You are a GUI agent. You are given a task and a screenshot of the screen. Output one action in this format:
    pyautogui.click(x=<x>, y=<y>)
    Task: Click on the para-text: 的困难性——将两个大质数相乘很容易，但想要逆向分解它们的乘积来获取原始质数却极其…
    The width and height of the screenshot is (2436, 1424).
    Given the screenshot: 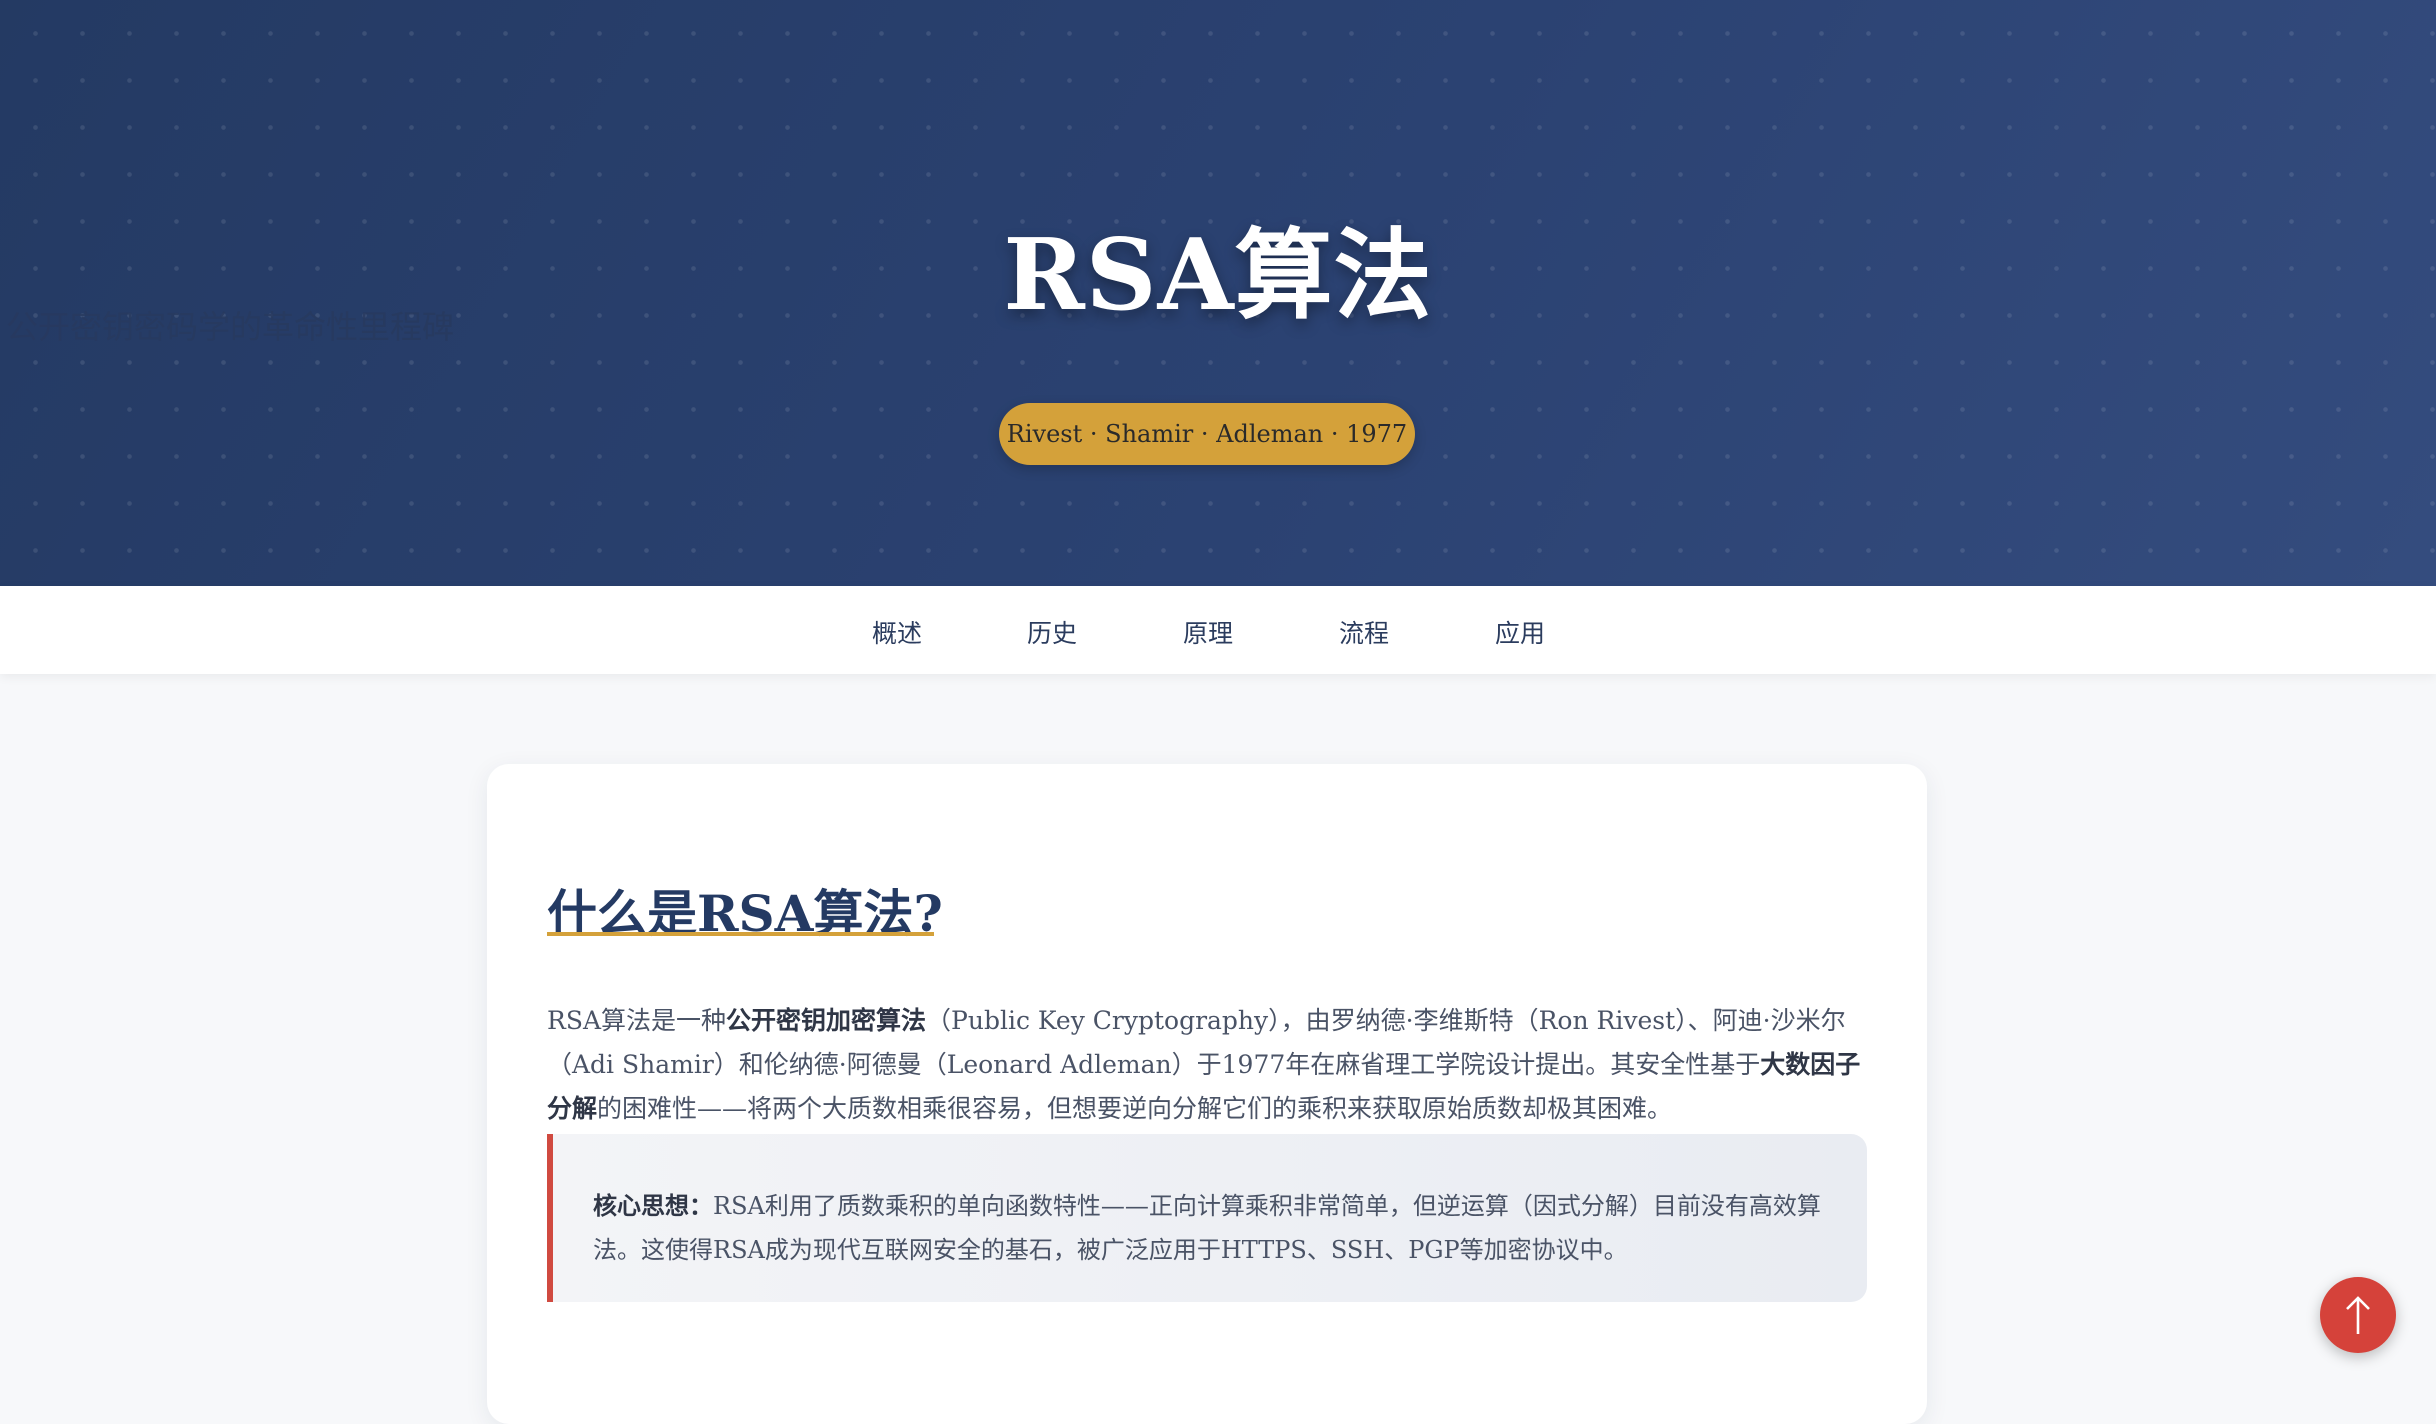 What is the action you would take?
    pyautogui.click(x=1135, y=1108)
    